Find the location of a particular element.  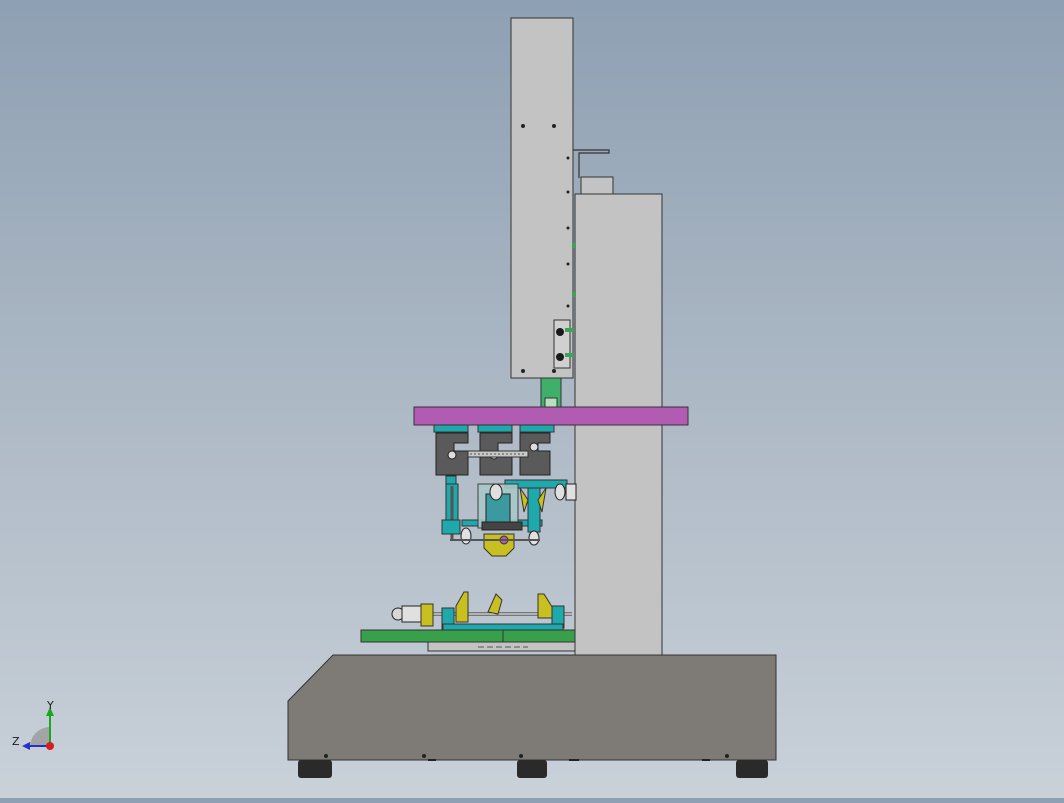

origin-icon is located at coordinates (50, 746).